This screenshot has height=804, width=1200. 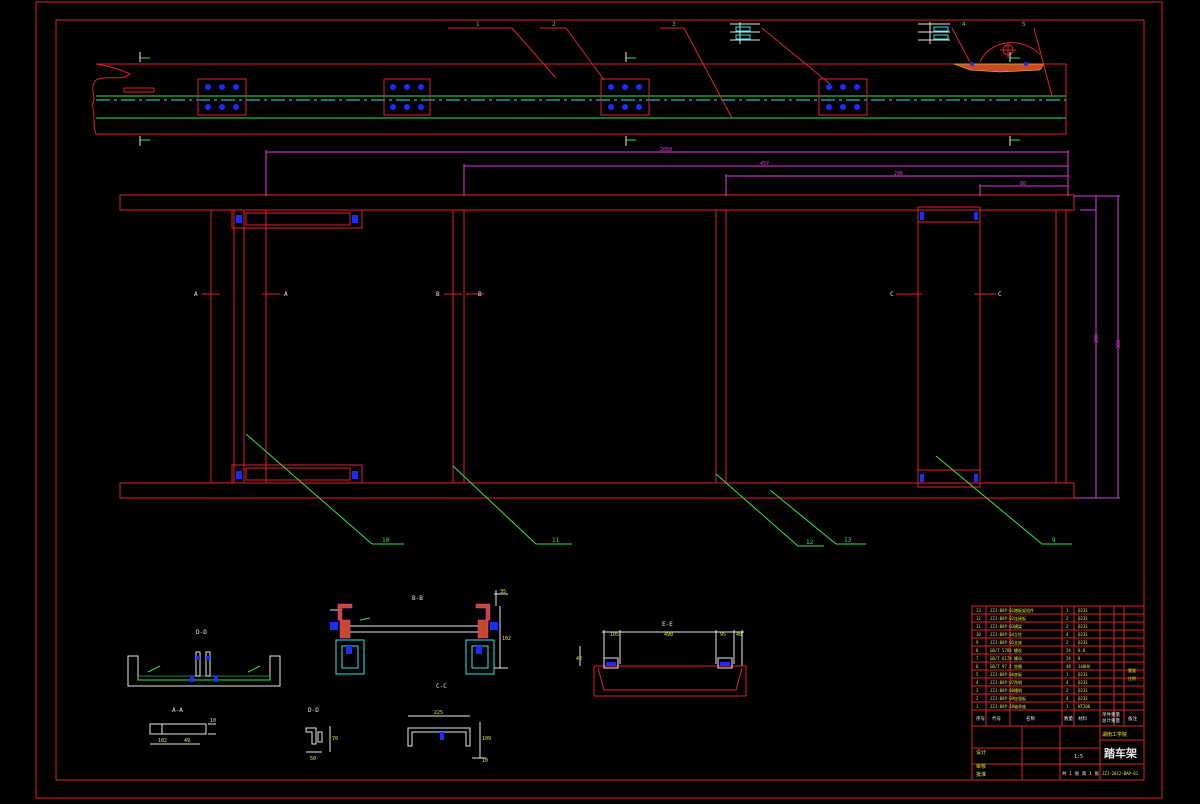 What do you see at coordinates (1132, 670) in the screenshot?
I see `svg-text: 重量` at bounding box center [1132, 670].